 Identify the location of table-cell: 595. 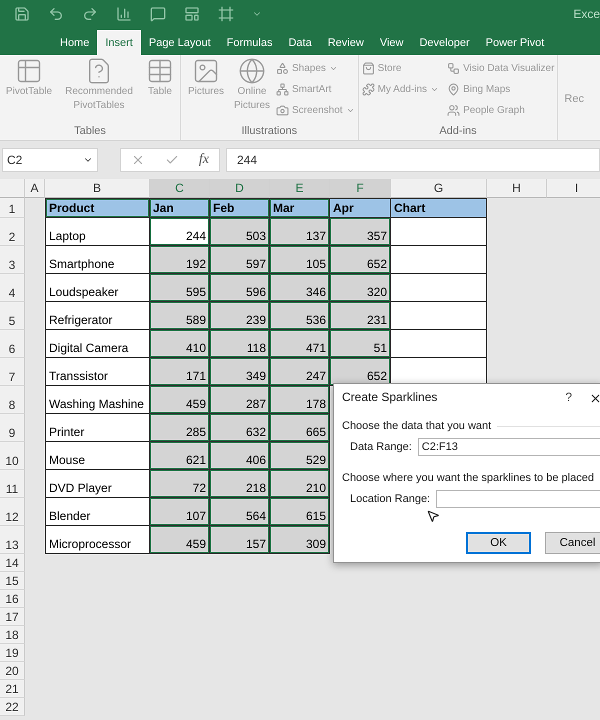
(180, 288).